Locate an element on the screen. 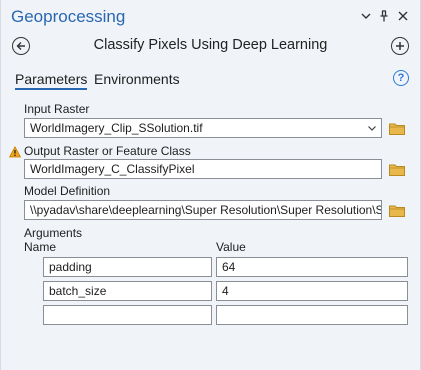 The image size is (421, 370). help-icon: ? is located at coordinates (401, 78).